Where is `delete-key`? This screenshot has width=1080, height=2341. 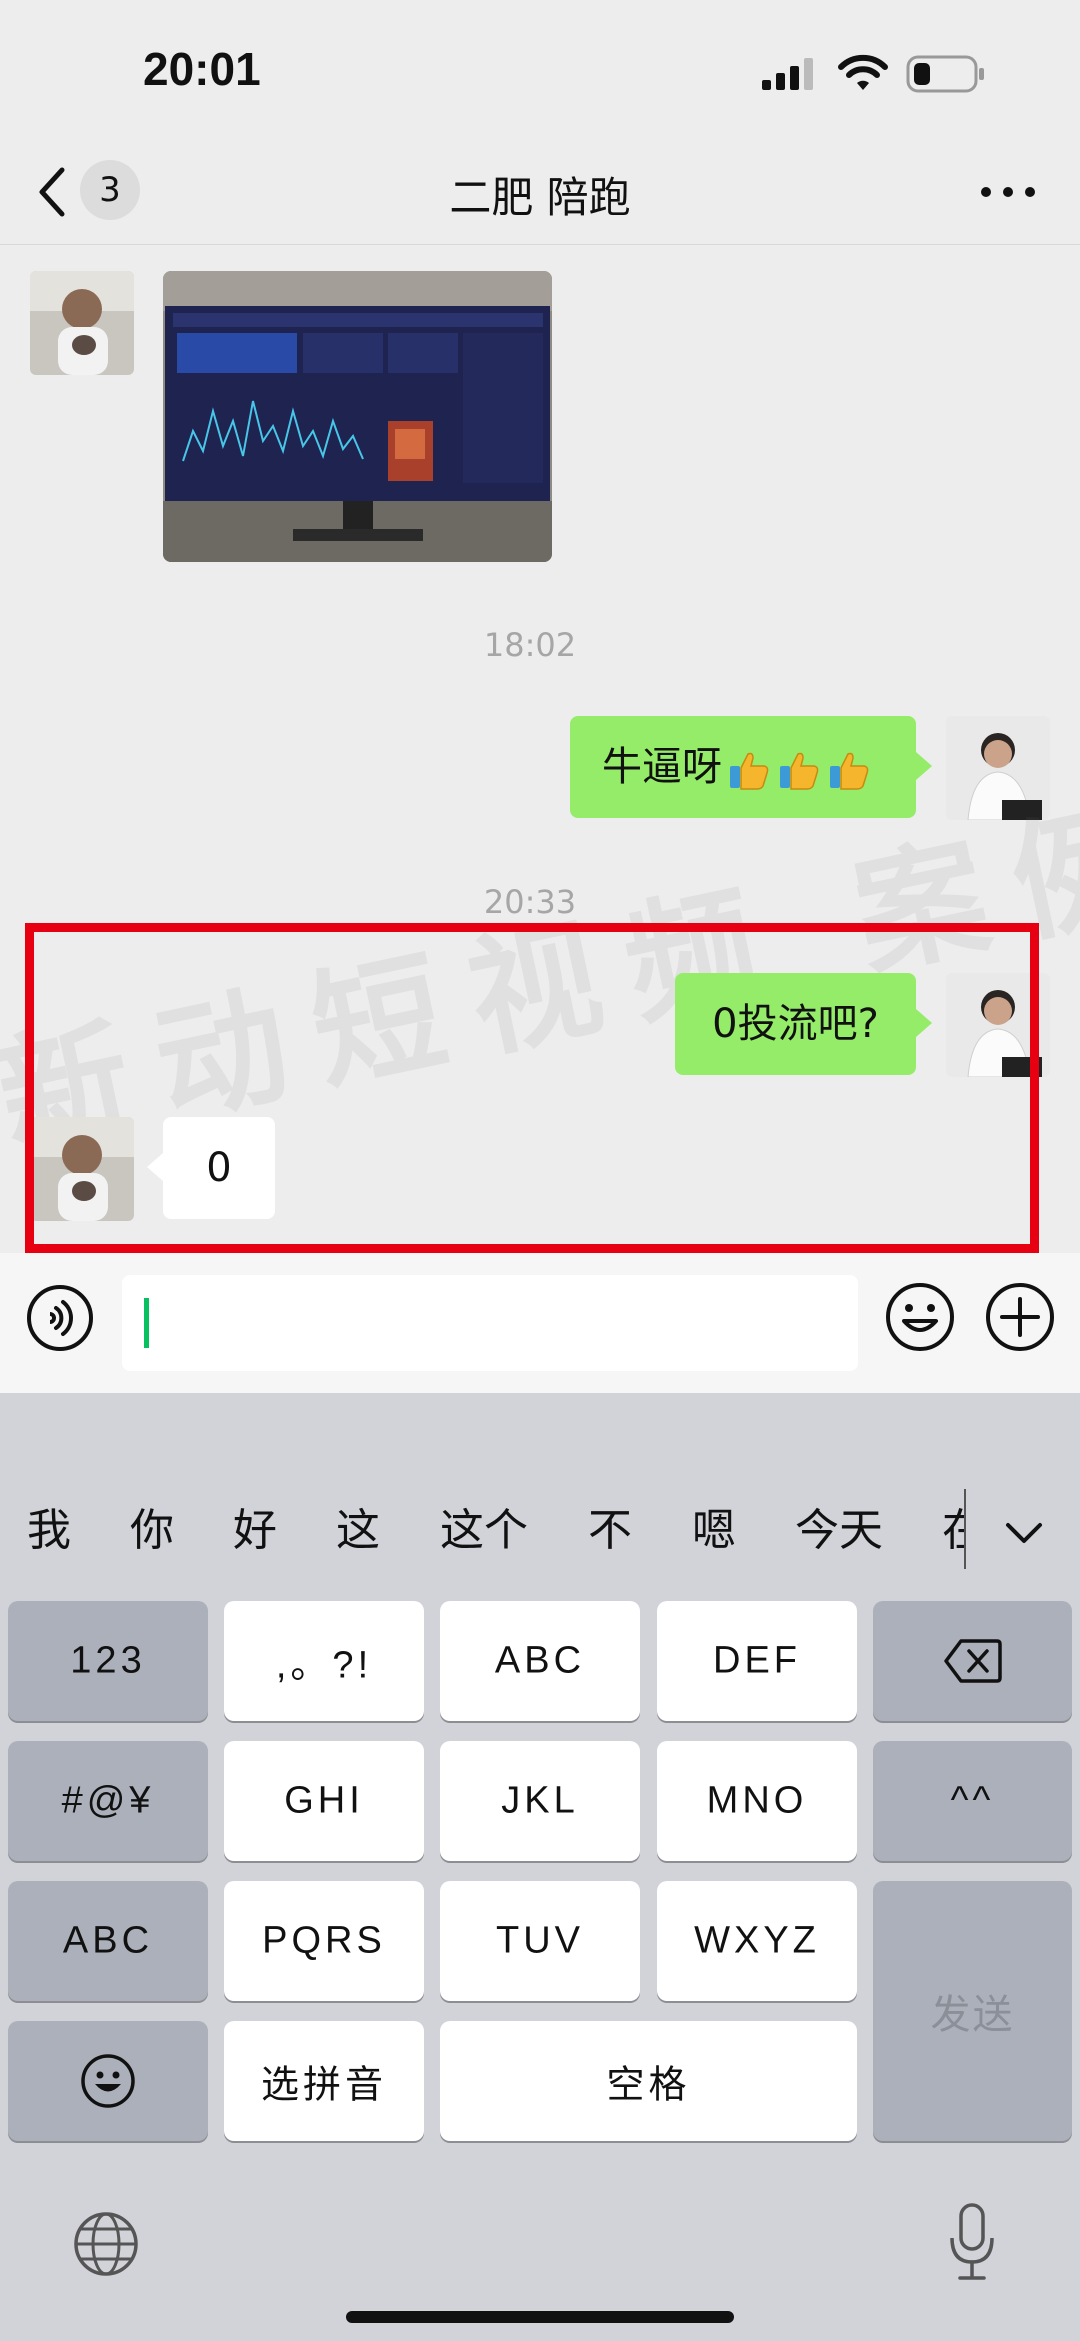 delete-key is located at coordinates (972, 1661).